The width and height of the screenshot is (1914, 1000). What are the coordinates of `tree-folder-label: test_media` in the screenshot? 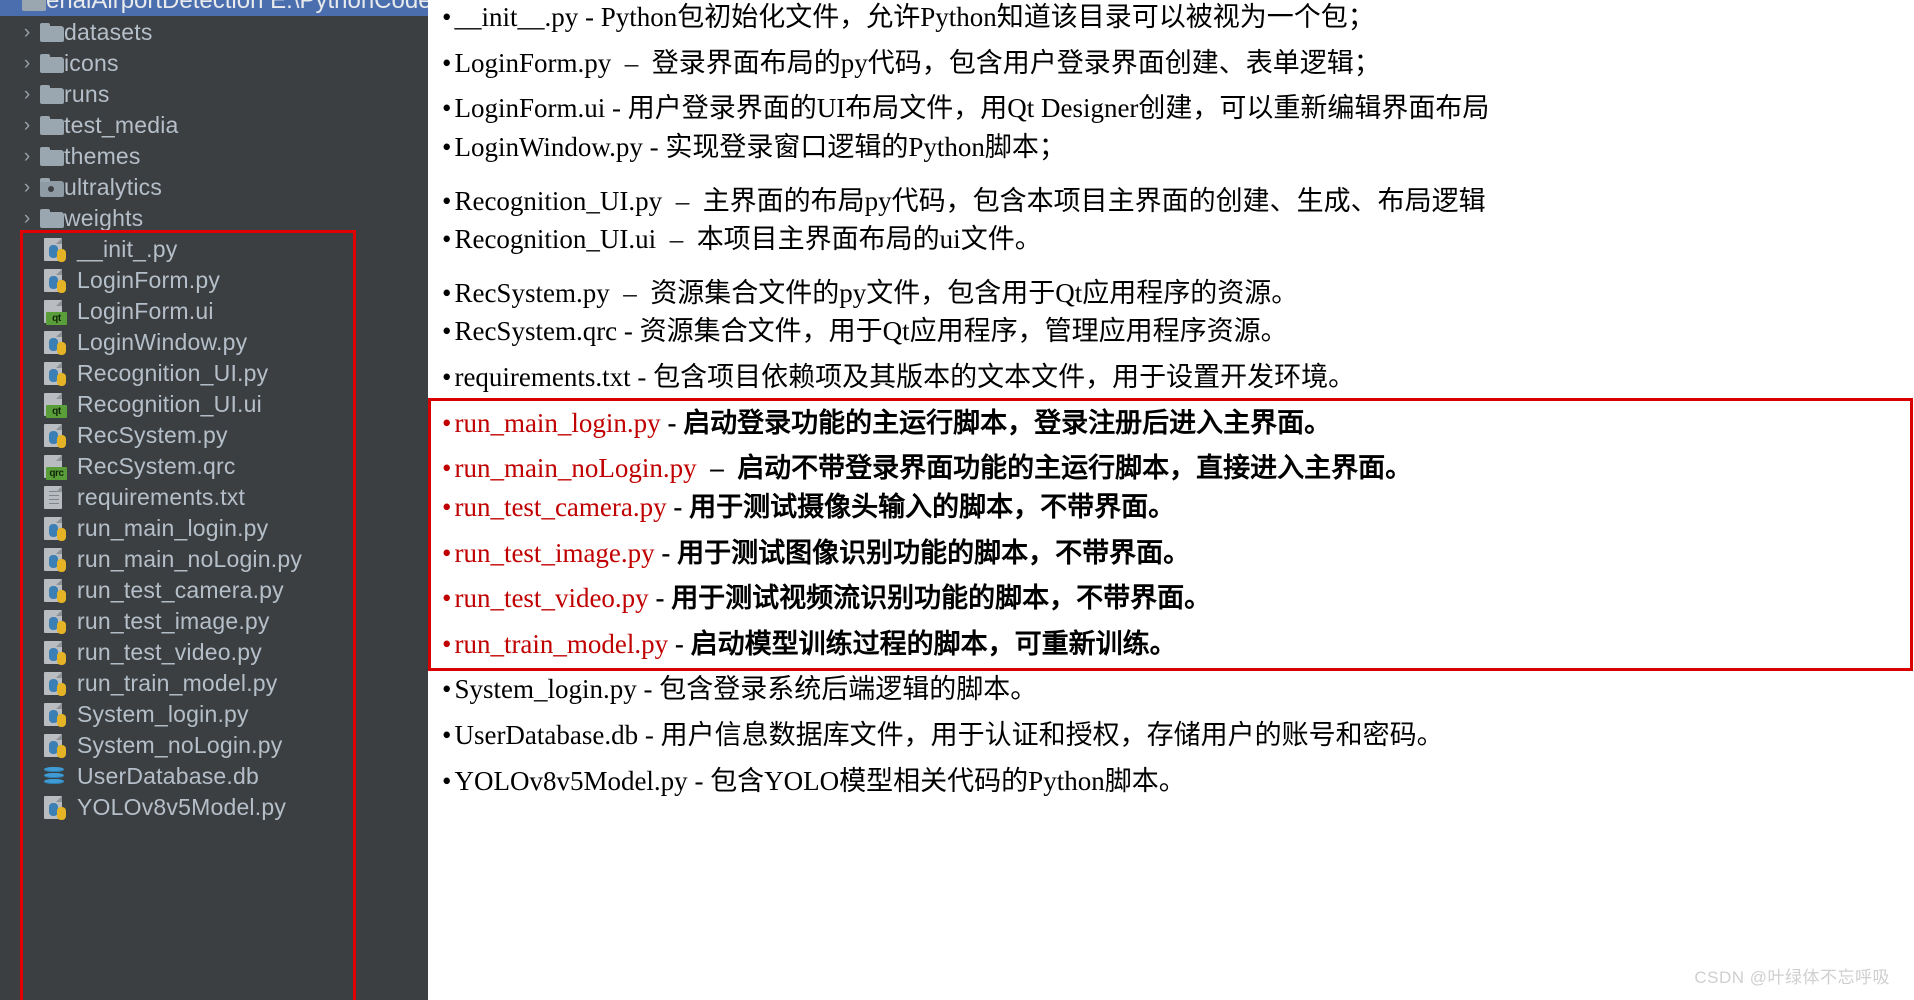 It's located at (121, 125).